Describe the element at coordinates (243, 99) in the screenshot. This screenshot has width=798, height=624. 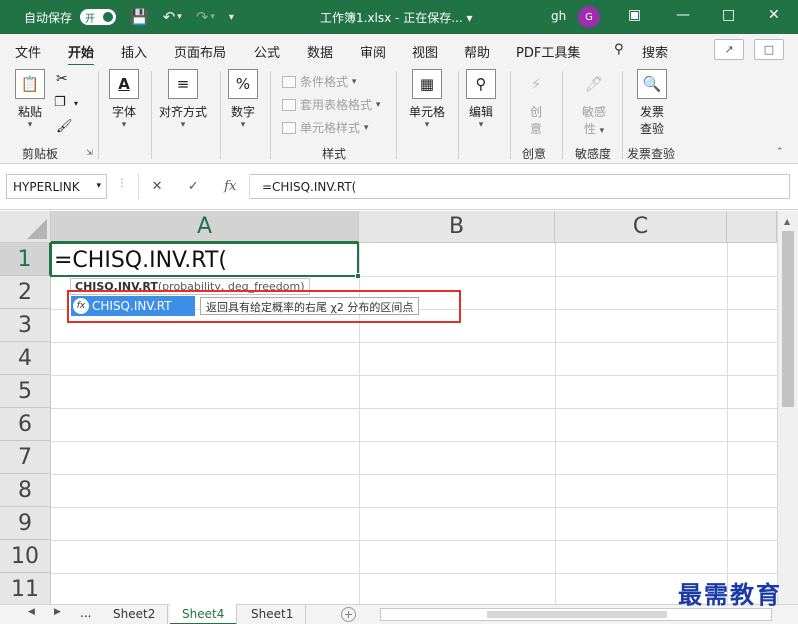
I see `number-button: % 数字 ▾` at that location.